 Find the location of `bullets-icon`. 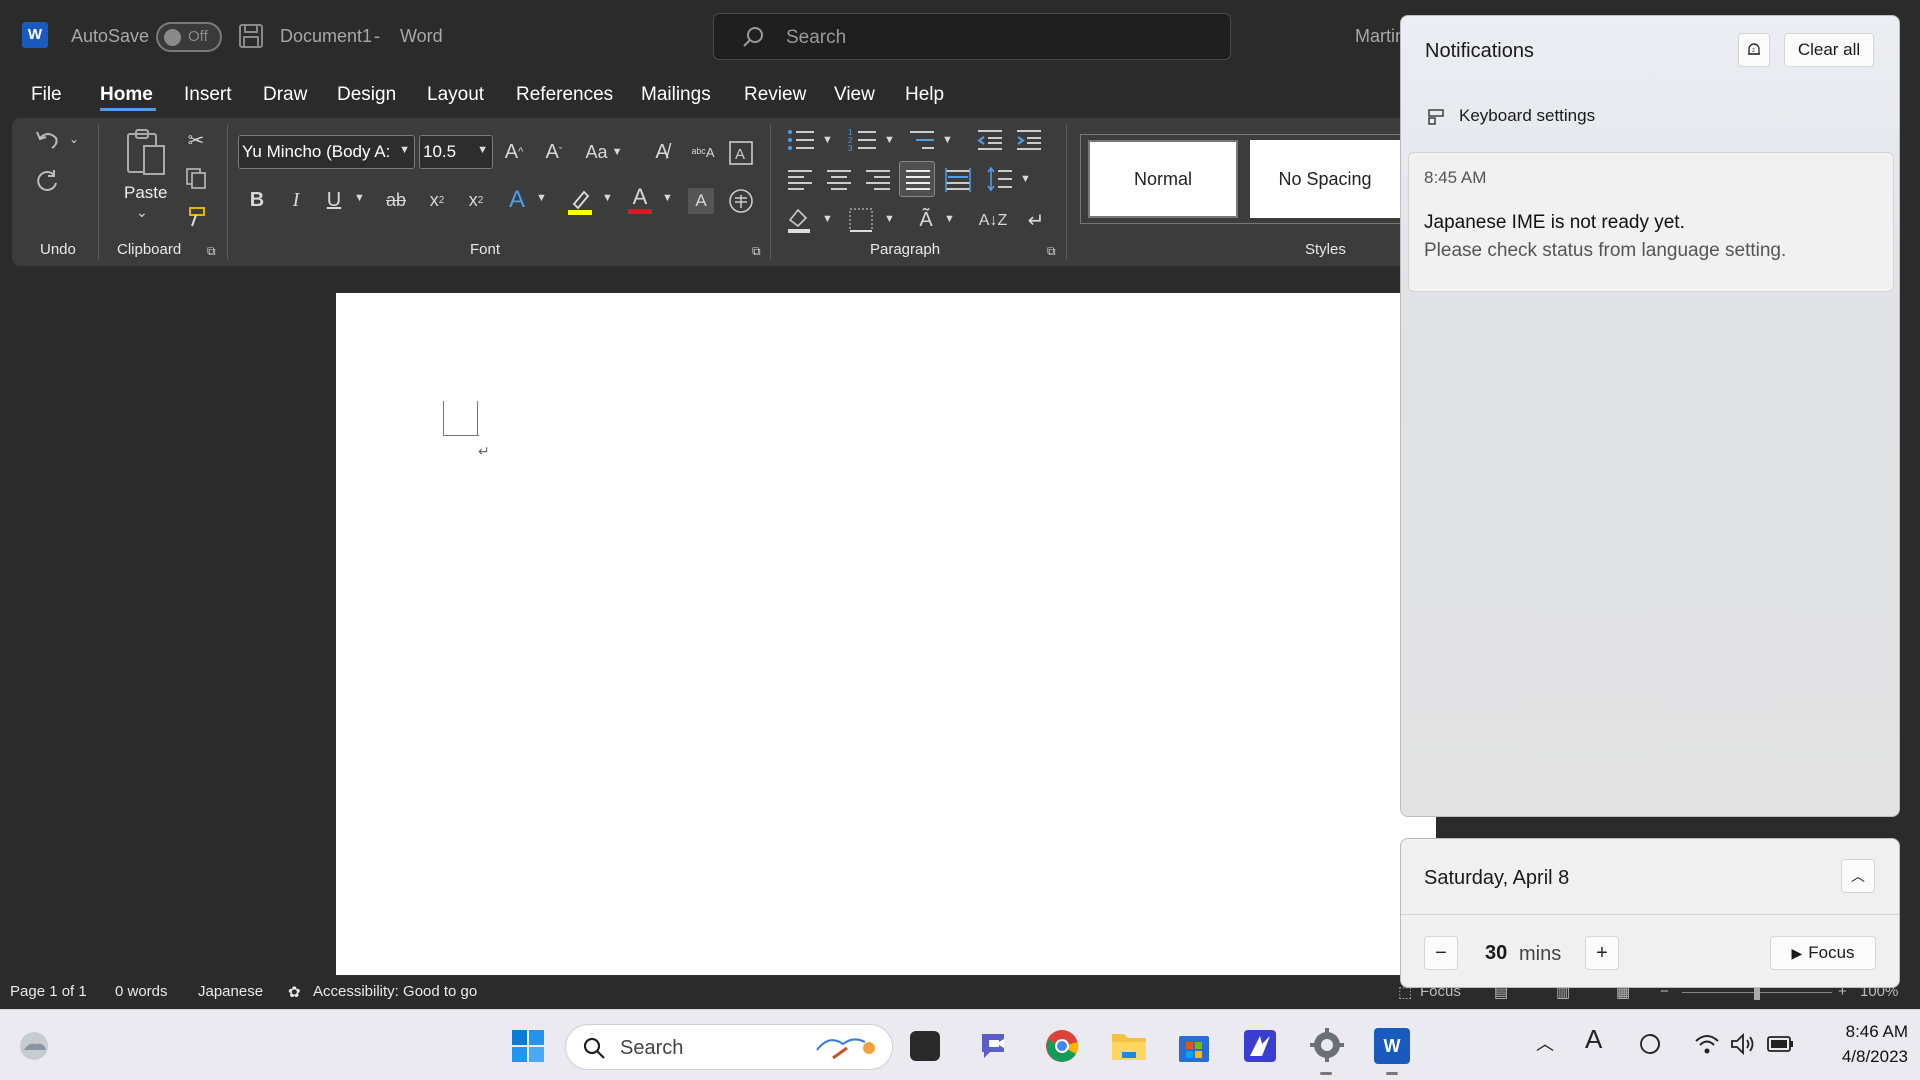

bullets-icon is located at coordinates (801, 140).